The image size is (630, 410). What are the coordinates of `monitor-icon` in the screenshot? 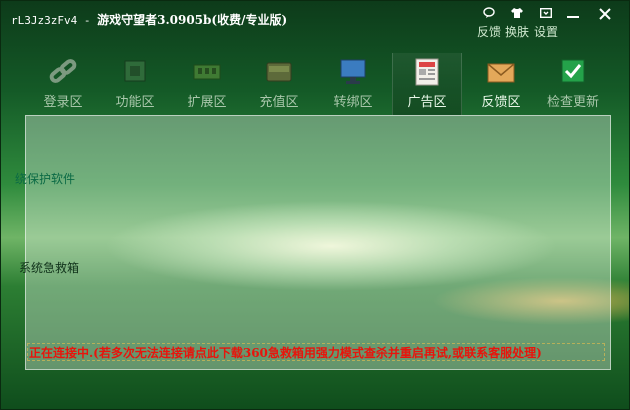 It's located at (353, 72).